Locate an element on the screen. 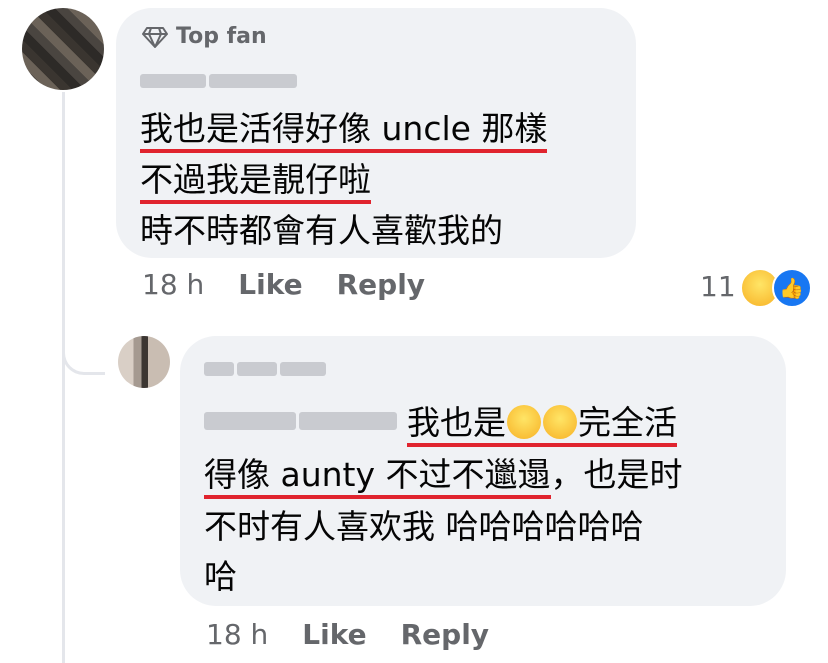  diamond-icon is located at coordinates (155, 37).